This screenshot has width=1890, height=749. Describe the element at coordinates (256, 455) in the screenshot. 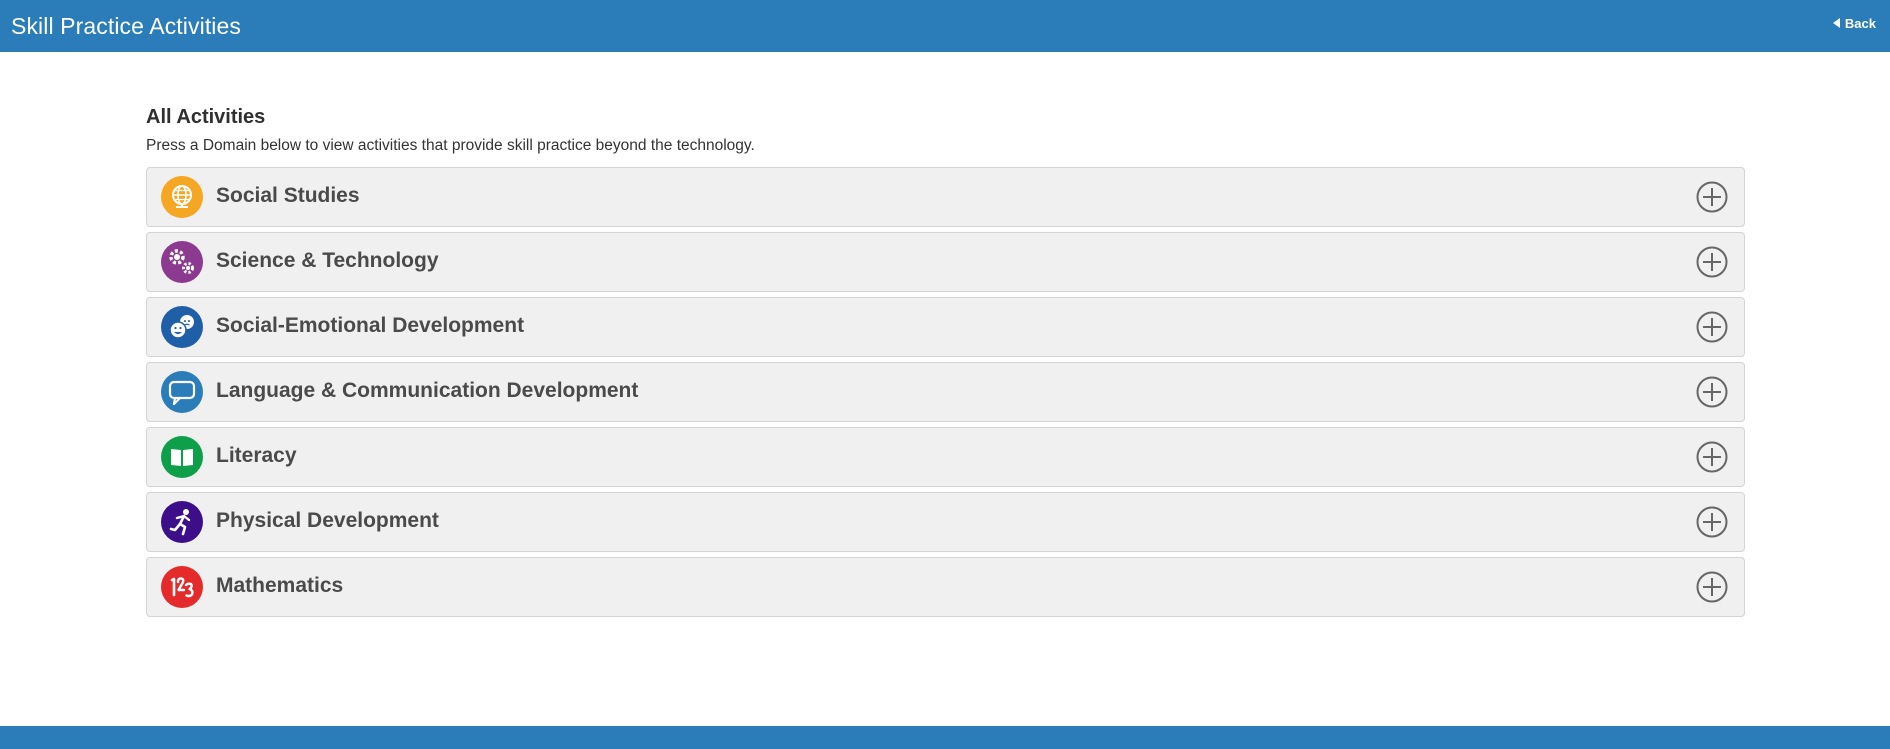

I see `domain-label: Literacy` at that location.